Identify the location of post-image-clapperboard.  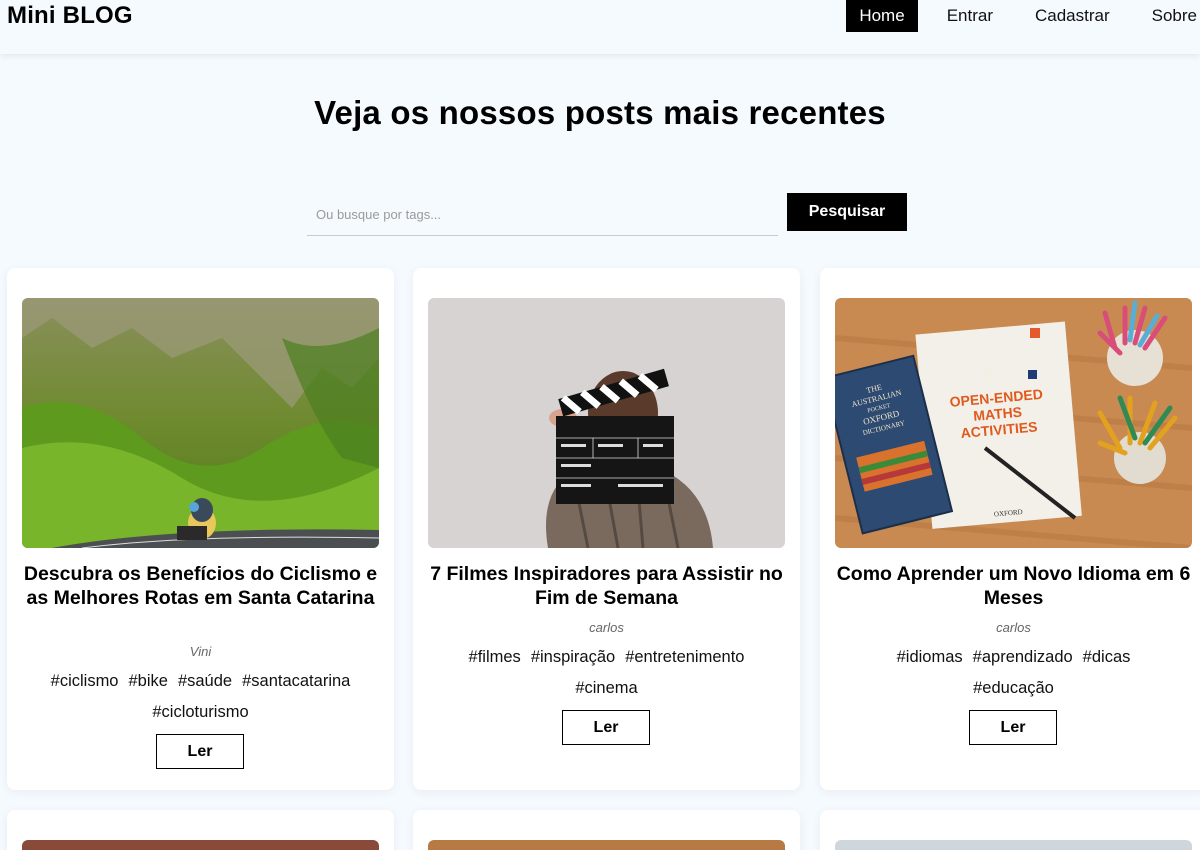
(606, 423).